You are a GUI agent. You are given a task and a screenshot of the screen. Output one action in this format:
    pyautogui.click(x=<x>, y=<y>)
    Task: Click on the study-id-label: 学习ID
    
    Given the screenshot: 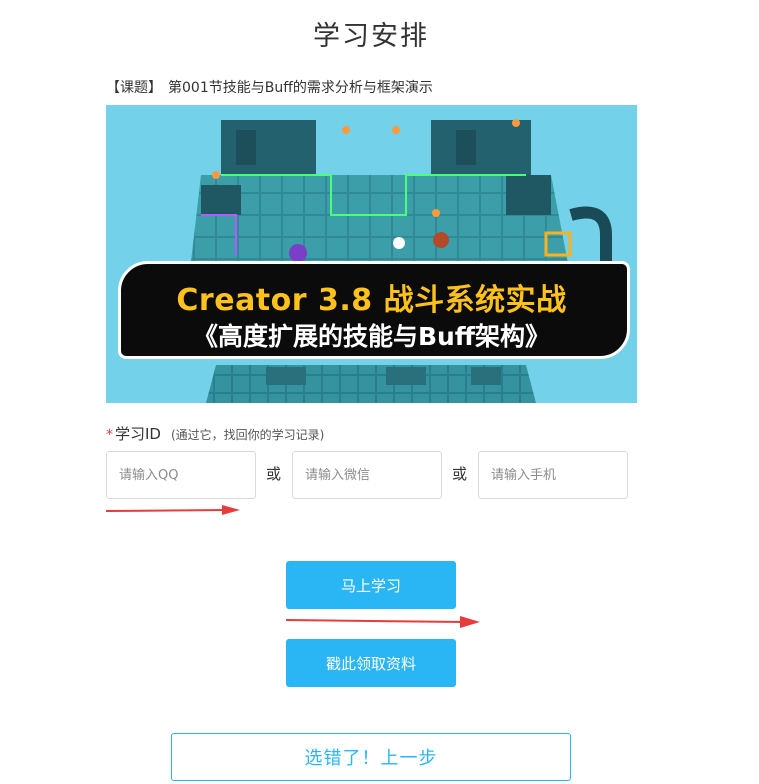 What is the action you would take?
    pyautogui.click(x=138, y=434)
    